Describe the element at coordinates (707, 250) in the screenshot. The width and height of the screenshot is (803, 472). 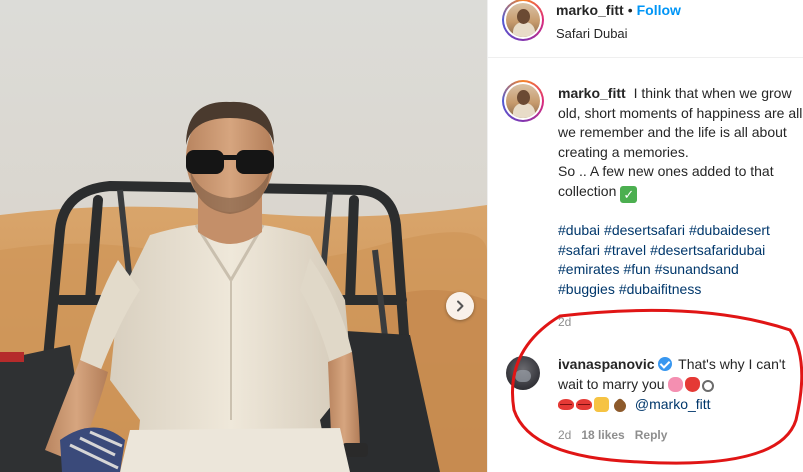
I see `hashtag-link: #desertsafaridubai` at that location.